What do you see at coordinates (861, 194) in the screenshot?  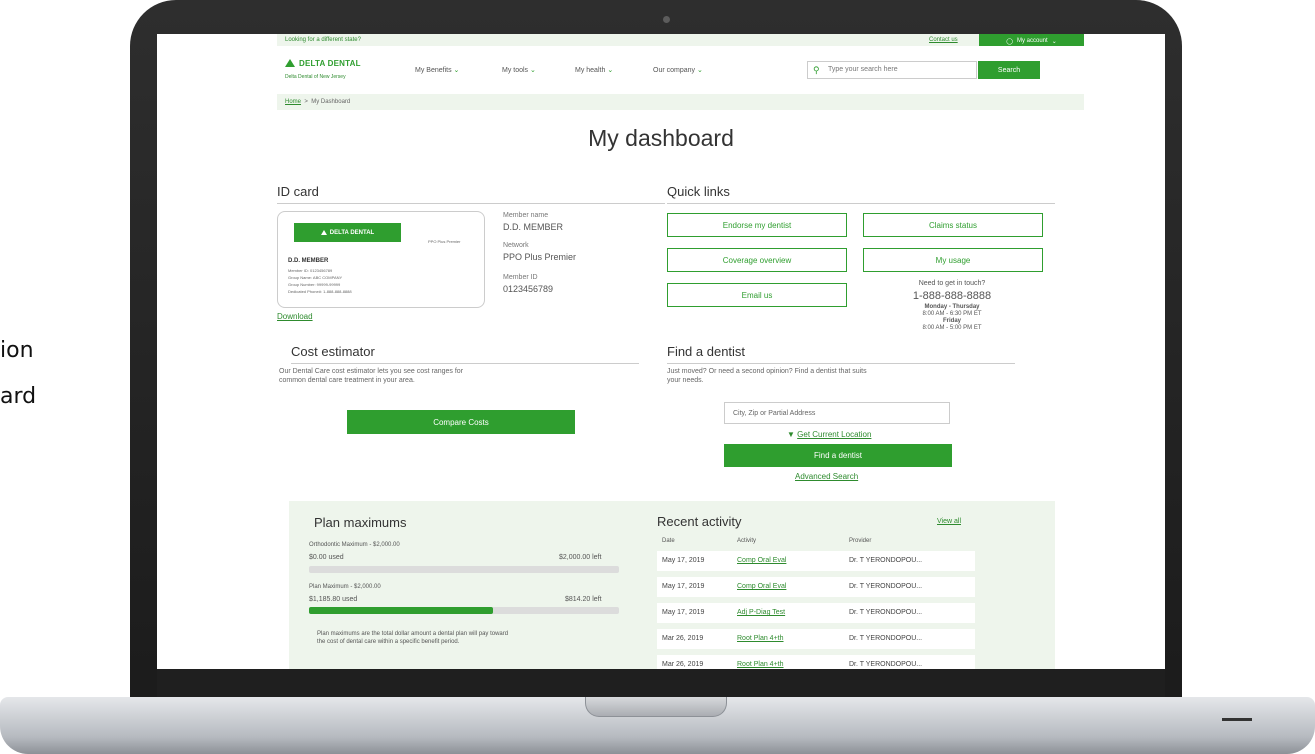 I see `quick-links-heading: Quick links` at bounding box center [861, 194].